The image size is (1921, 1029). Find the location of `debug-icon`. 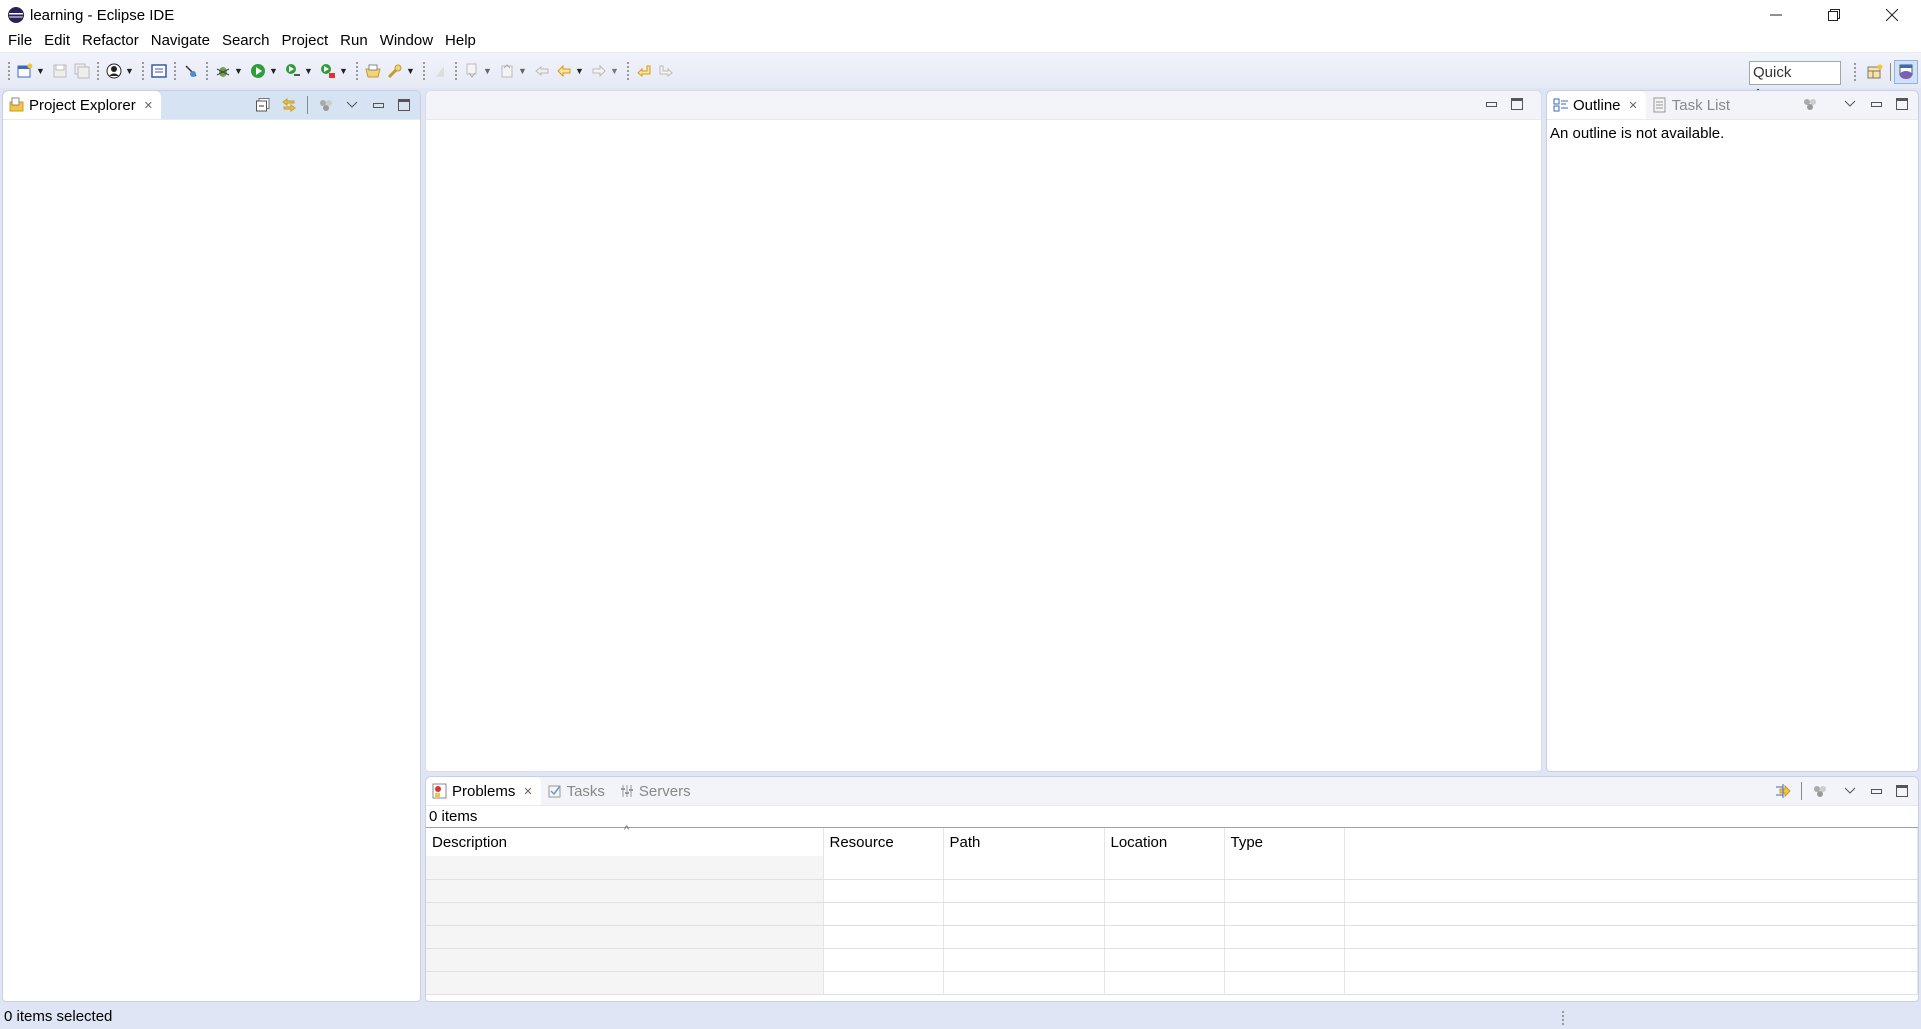

debug-icon is located at coordinates (223, 71).